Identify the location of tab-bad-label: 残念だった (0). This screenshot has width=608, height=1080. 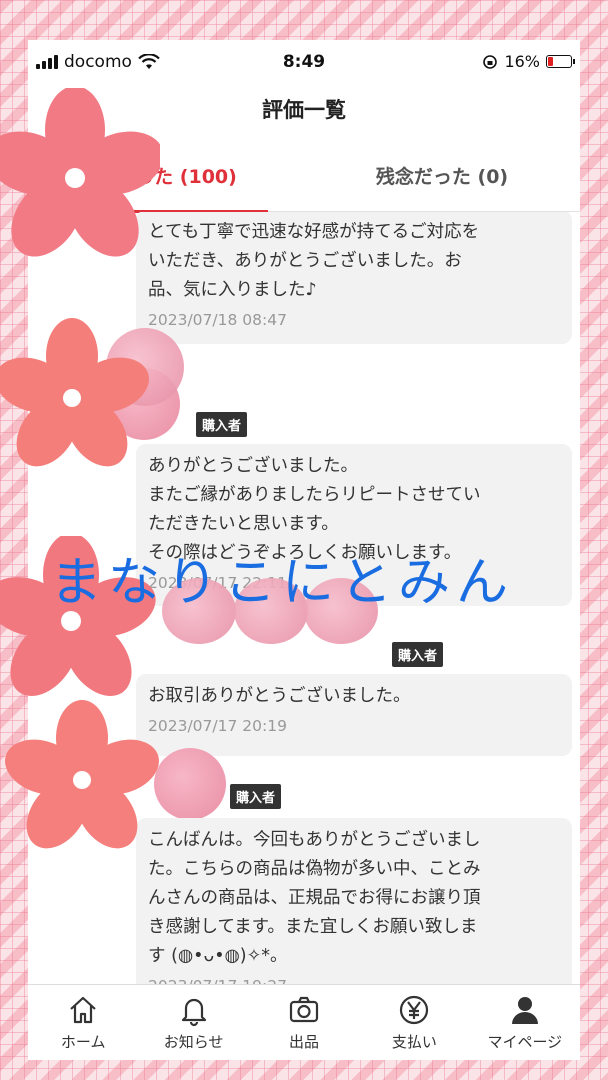
(442, 177).